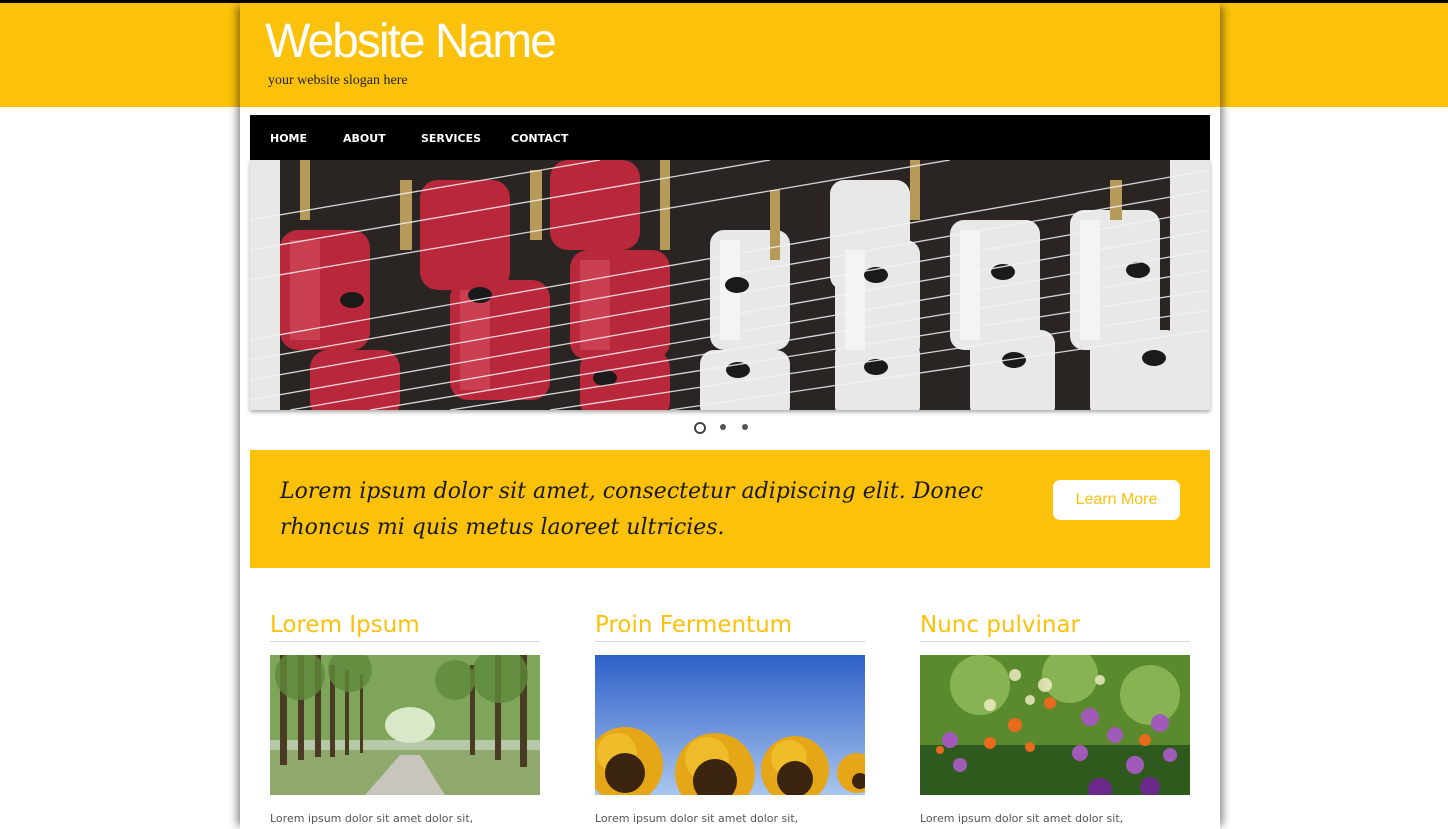 Image resolution: width=1448 pixels, height=829 pixels. What do you see at coordinates (730, 725) in the screenshot?
I see `sunflowers-image` at bounding box center [730, 725].